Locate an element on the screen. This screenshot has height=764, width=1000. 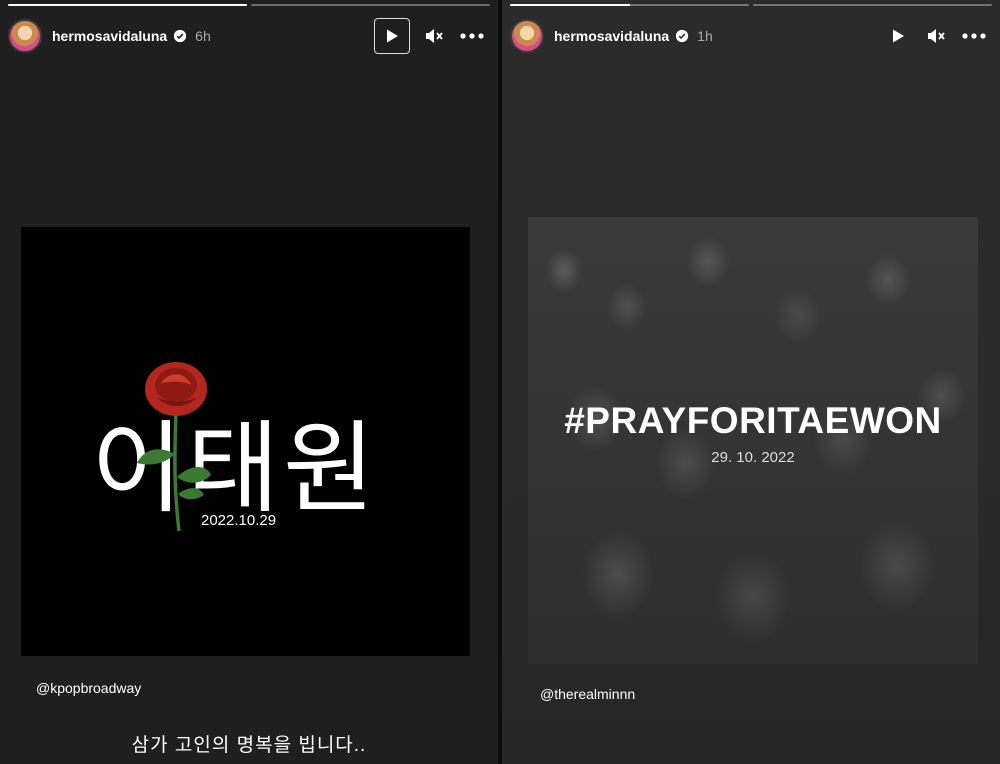
rose-icon is located at coordinates (174, 447).